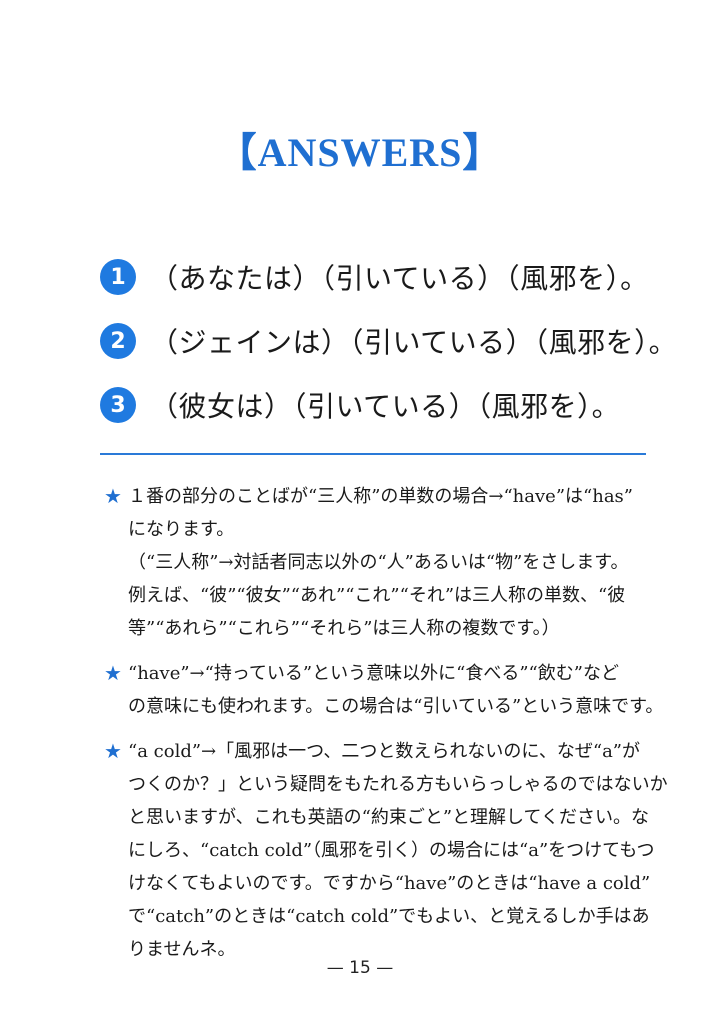  Describe the element at coordinates (388, 817) in the screenshot. I see `note-line: と思いますが、これも英語の“約束ごと”と理解してください。な` at that location.